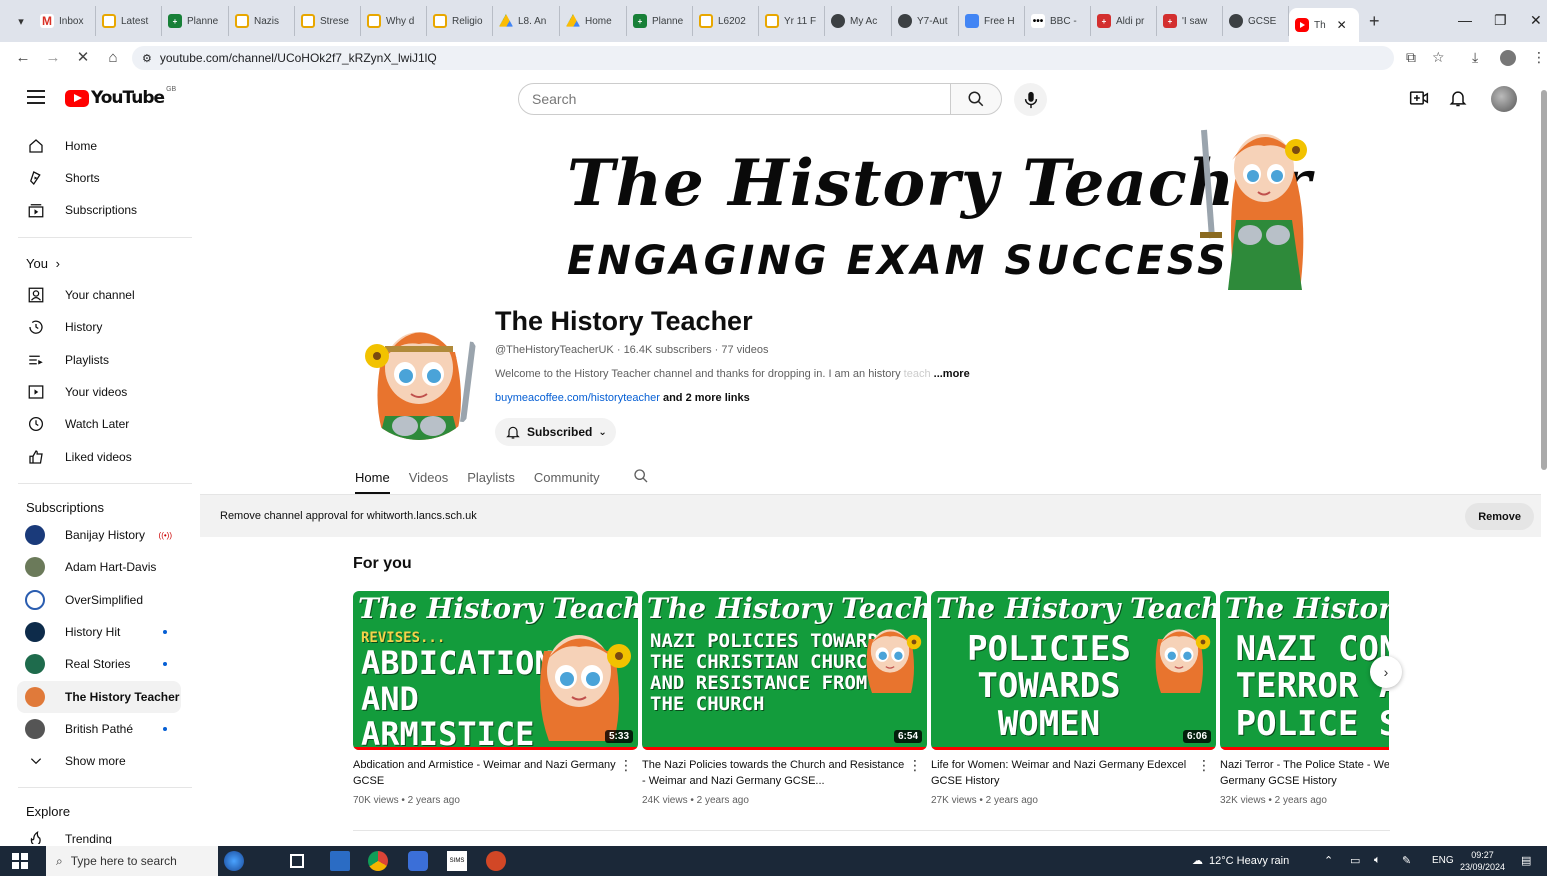 The width and height of the screenshot is (1547, 876). What do you see at coordinates (262, 21) in the screenshot?
I see `browser-tab: Nazis` at bounding box center [262, 21].